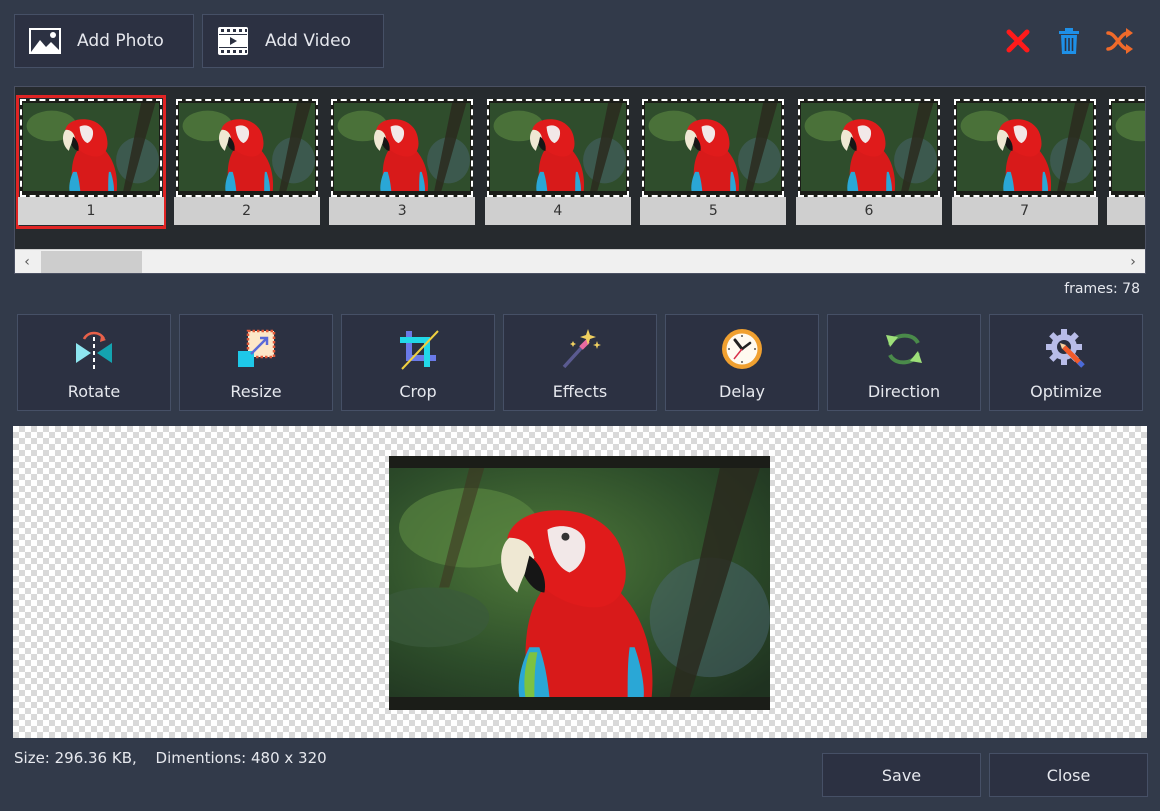  I want to click on frame-item: 3, so click(402, 162).